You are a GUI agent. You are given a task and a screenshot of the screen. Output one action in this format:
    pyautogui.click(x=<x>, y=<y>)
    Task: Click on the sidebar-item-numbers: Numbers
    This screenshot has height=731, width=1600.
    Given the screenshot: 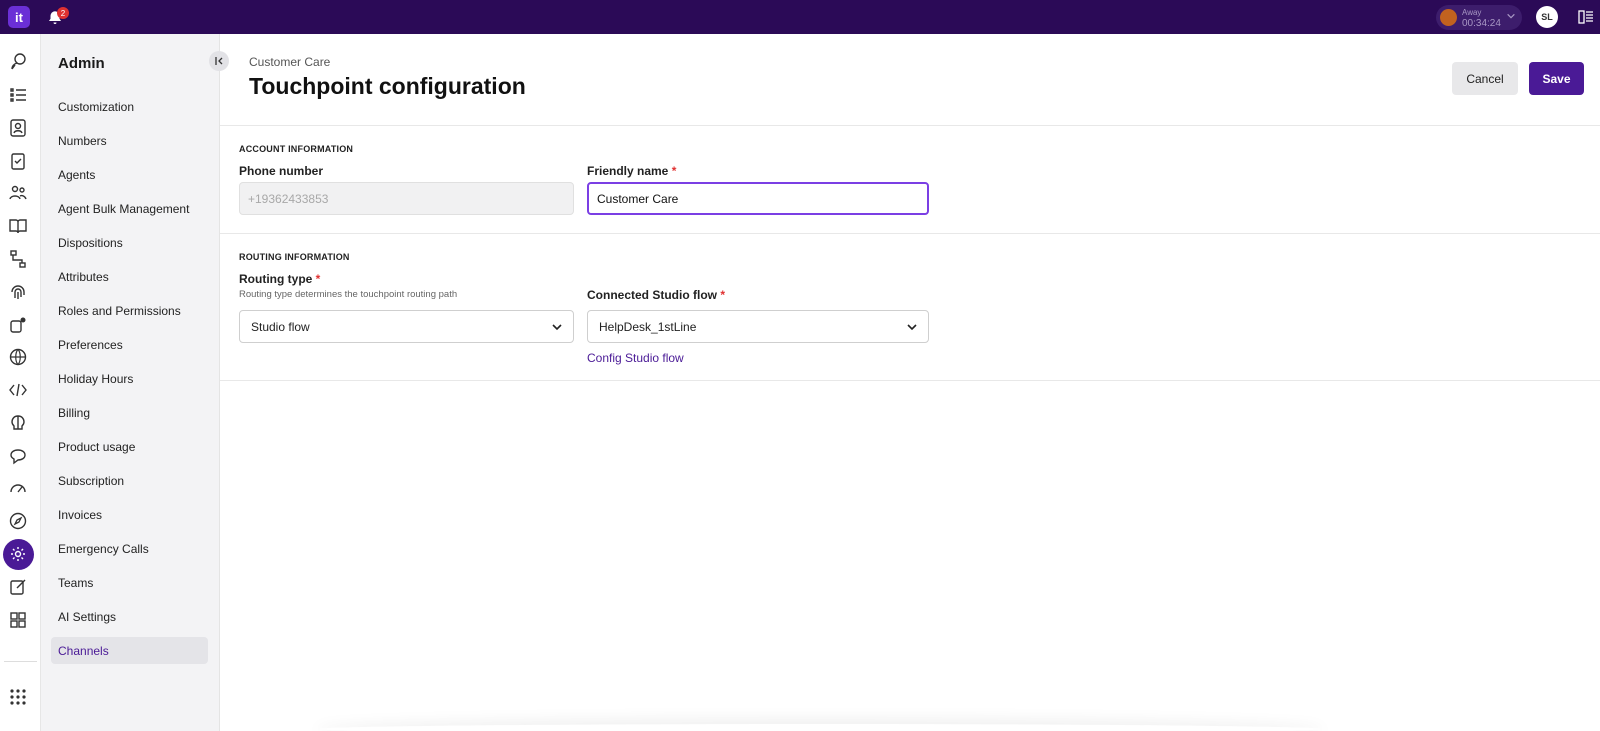 What is the action you would take?
    pyautogui.click(x=129, y=140)
    